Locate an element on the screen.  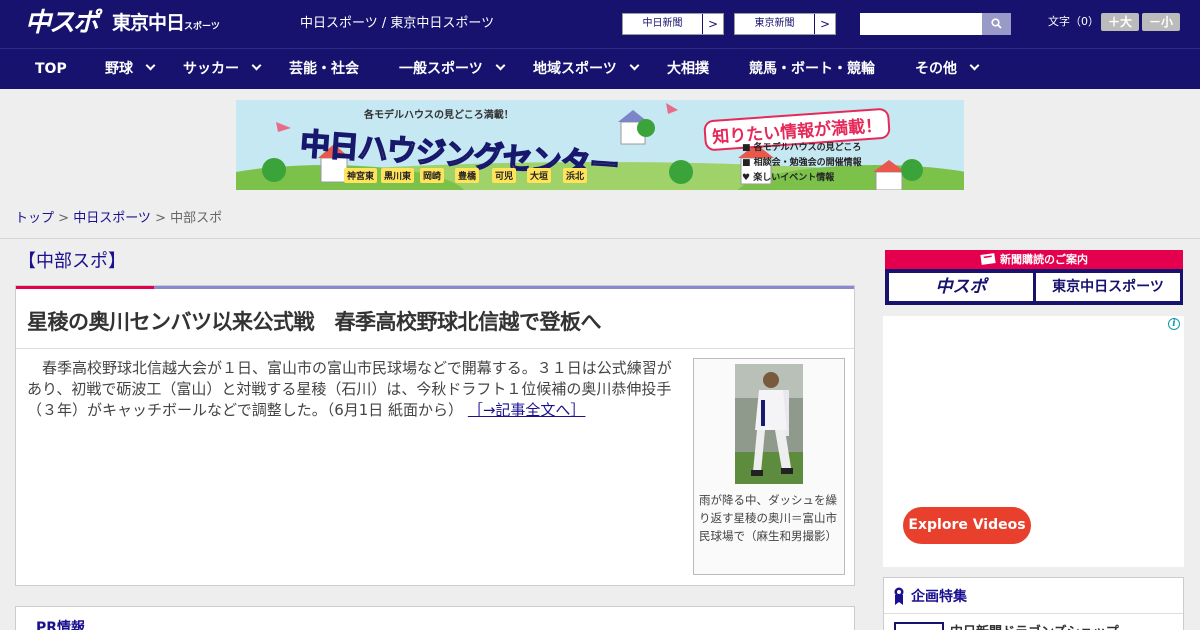
tokyo-shimbun-button: 東京新聞 > is located at coordinates (785, 24).